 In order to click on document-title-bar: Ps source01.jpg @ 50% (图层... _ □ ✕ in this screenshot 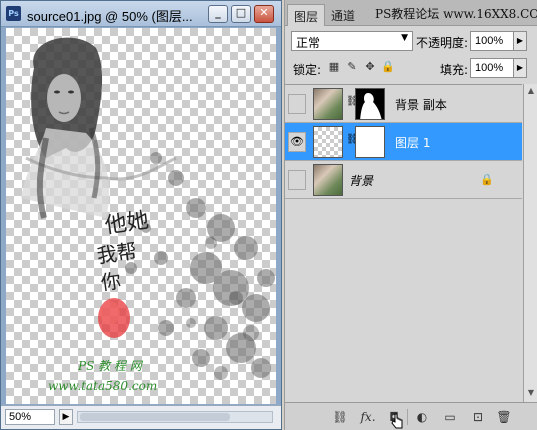, I will do `click(141, 14)`.